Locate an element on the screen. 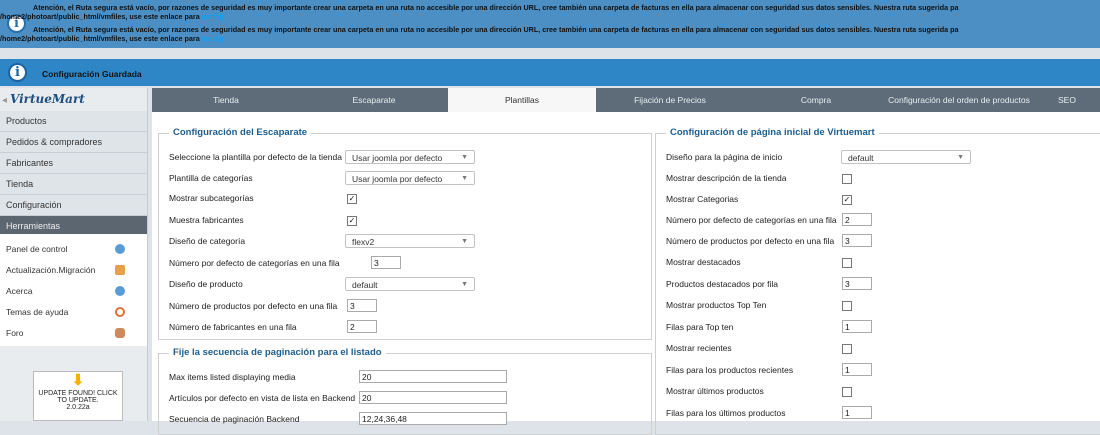 Image resolution: width=1100 pixels, height=435 pixels. featured-per-row-input: 3 is located at coordinates (857, 283).